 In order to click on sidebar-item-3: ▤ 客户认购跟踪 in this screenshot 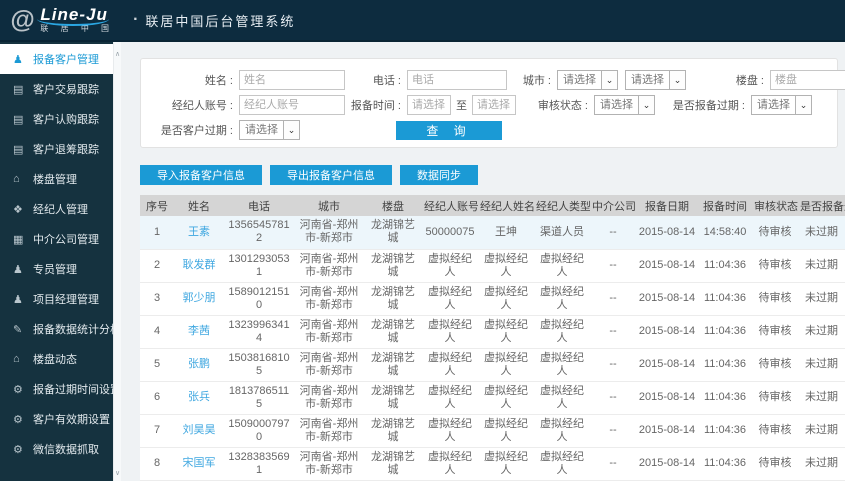, I will do `click(56, 119)`.